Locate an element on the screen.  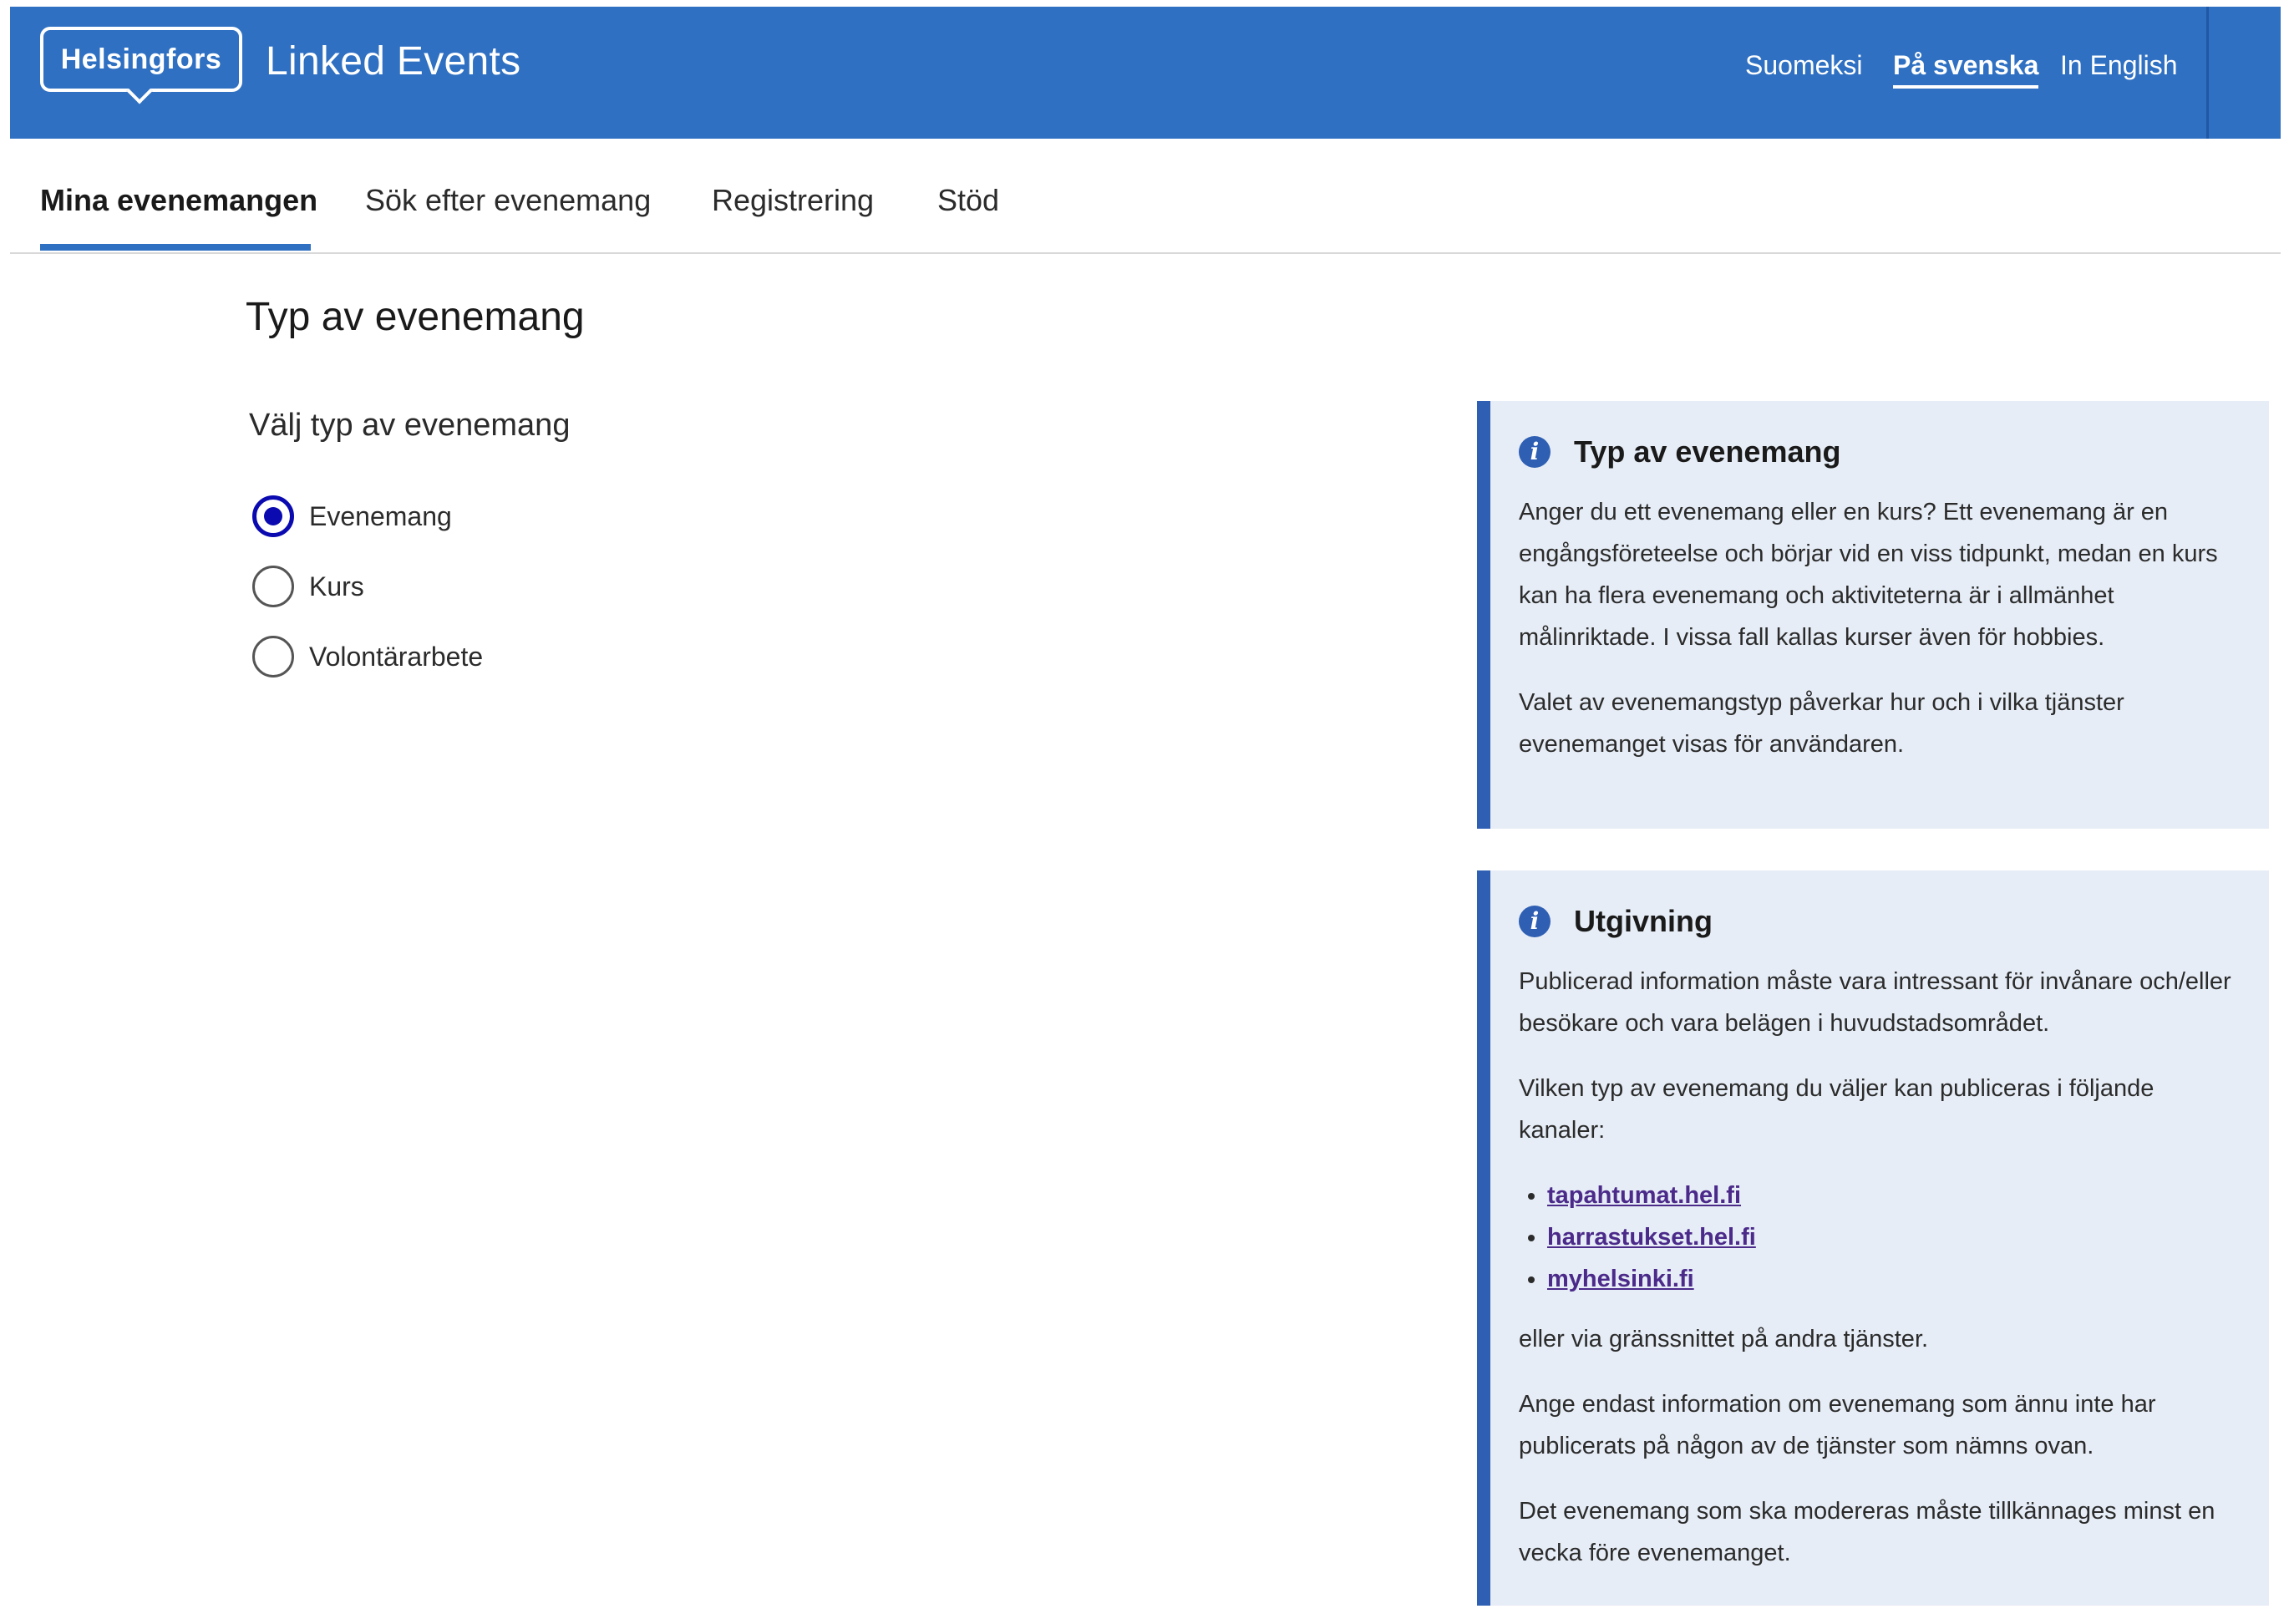
radio-label: Kurs is located at coordinates (337, 586).